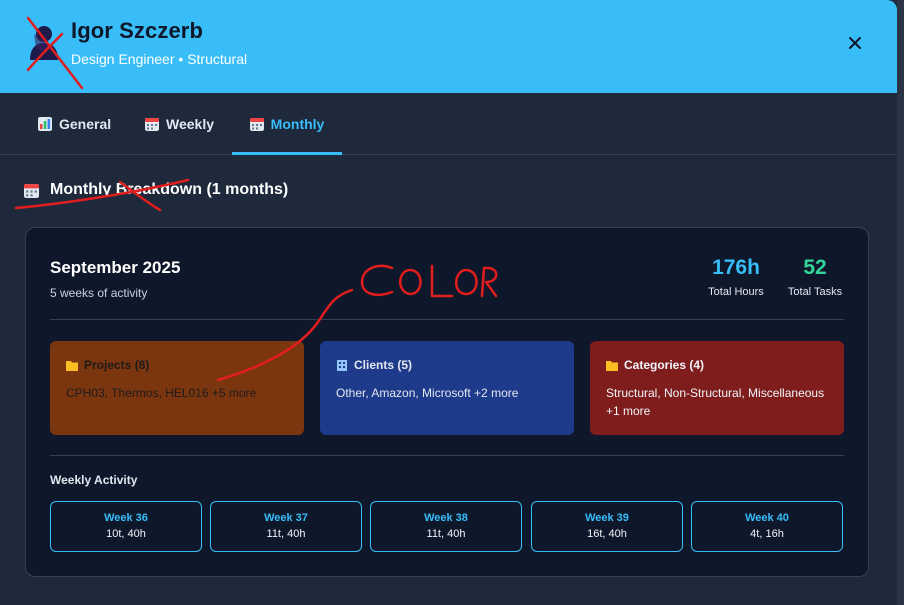 The image size is (904, 605). What do you see at coordinates (383, 365) in the screenshot?
I see `clients-title-text: Clients (5)` at bounding box center [383, 365].